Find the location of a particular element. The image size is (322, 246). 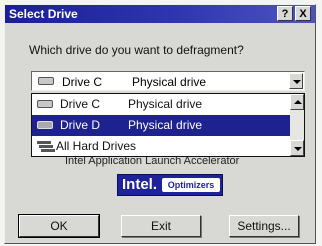

combo-selected-type: Physical drive is located at coordinates (169, 82).